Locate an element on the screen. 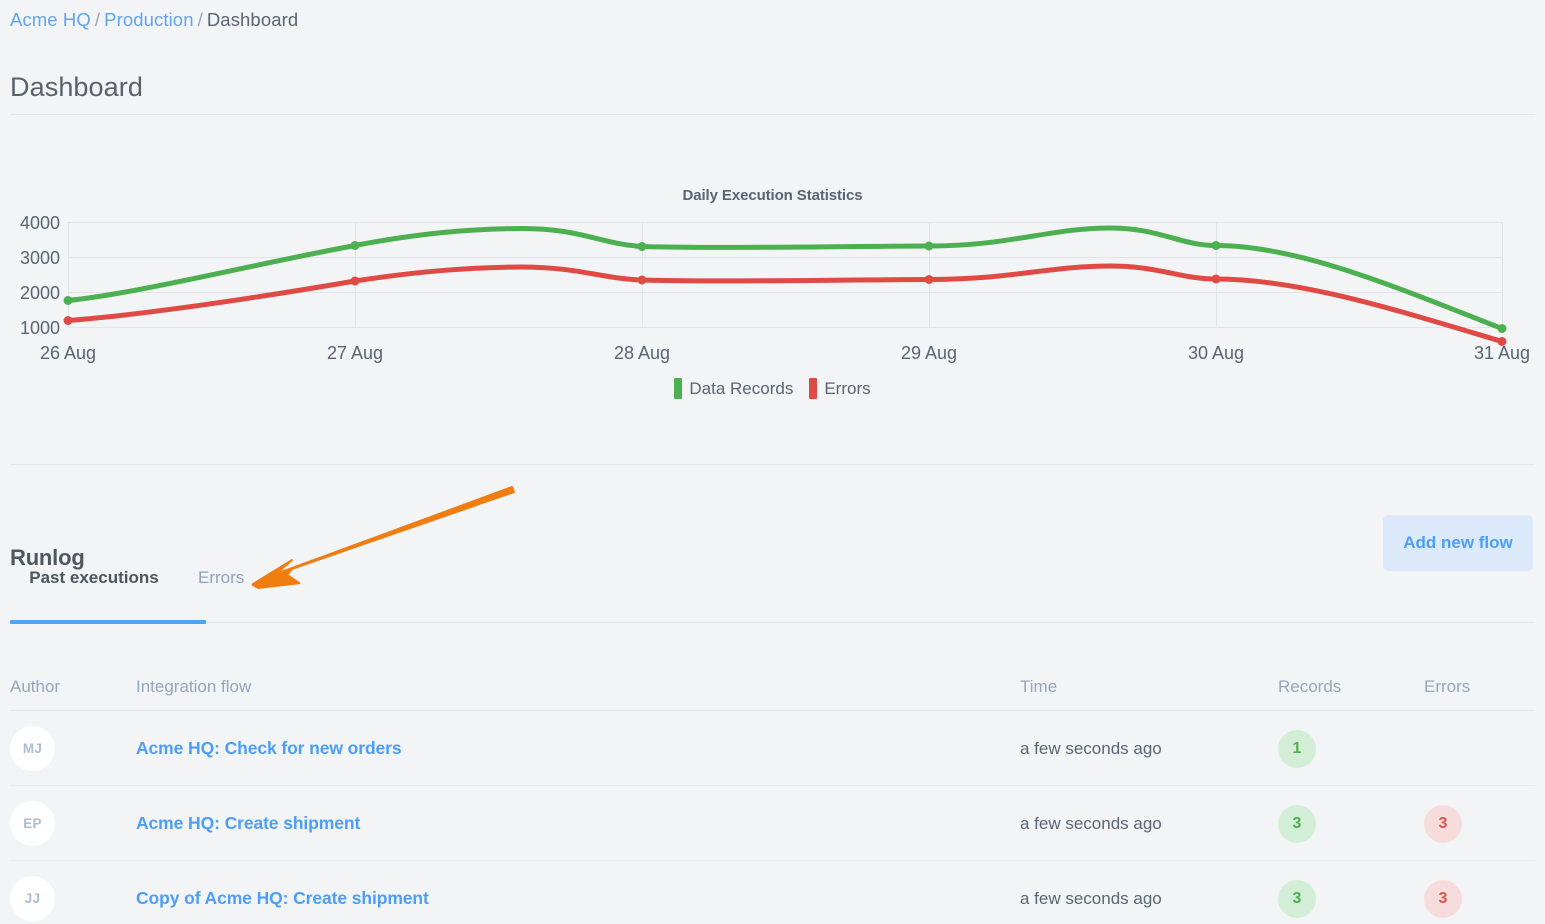  legend-item-errors: Errors is located at coordinates (840, 388).